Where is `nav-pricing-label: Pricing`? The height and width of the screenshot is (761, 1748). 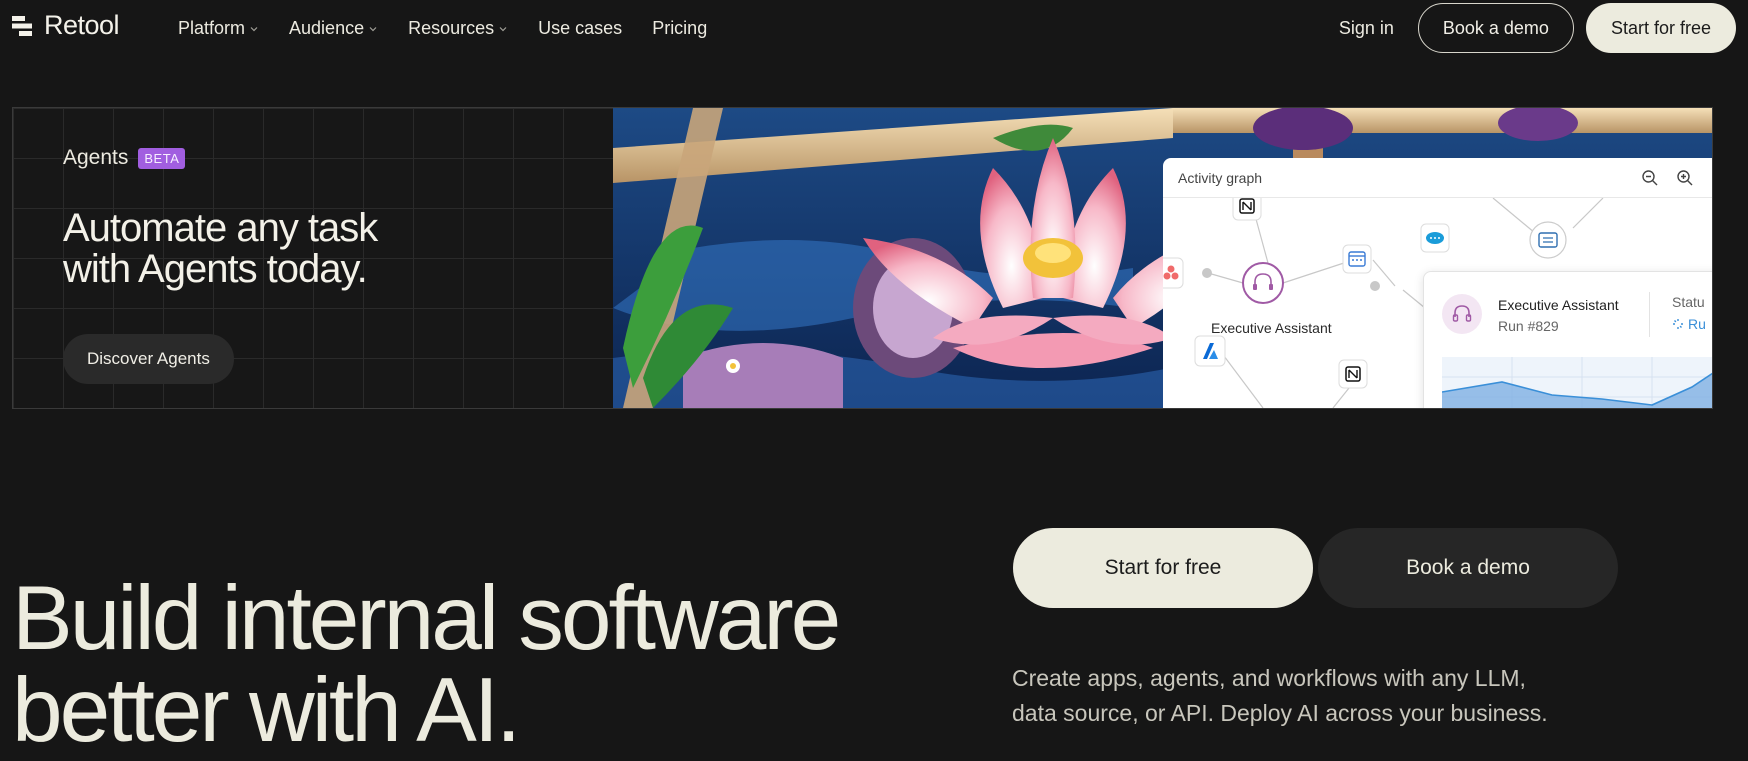
nav-pricing-label: Pricing is located at coordinates (680, 28).